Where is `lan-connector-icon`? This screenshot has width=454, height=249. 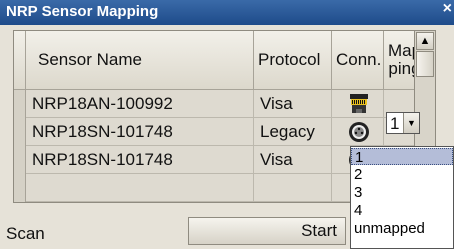
lan-connector-icon is located at coordinates (359, 103).